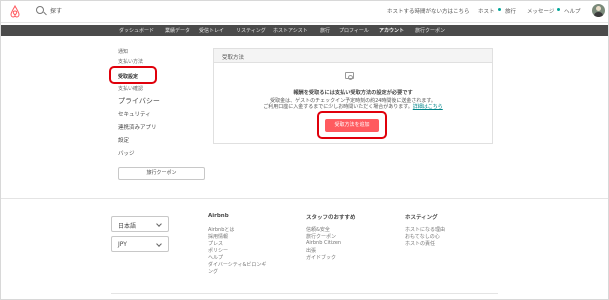 The image size is (609, 300). What do you see at coordinates (486, 11) in the screenshot?
I see `top-link-host: ホスト` at bounding box center [486, 11].